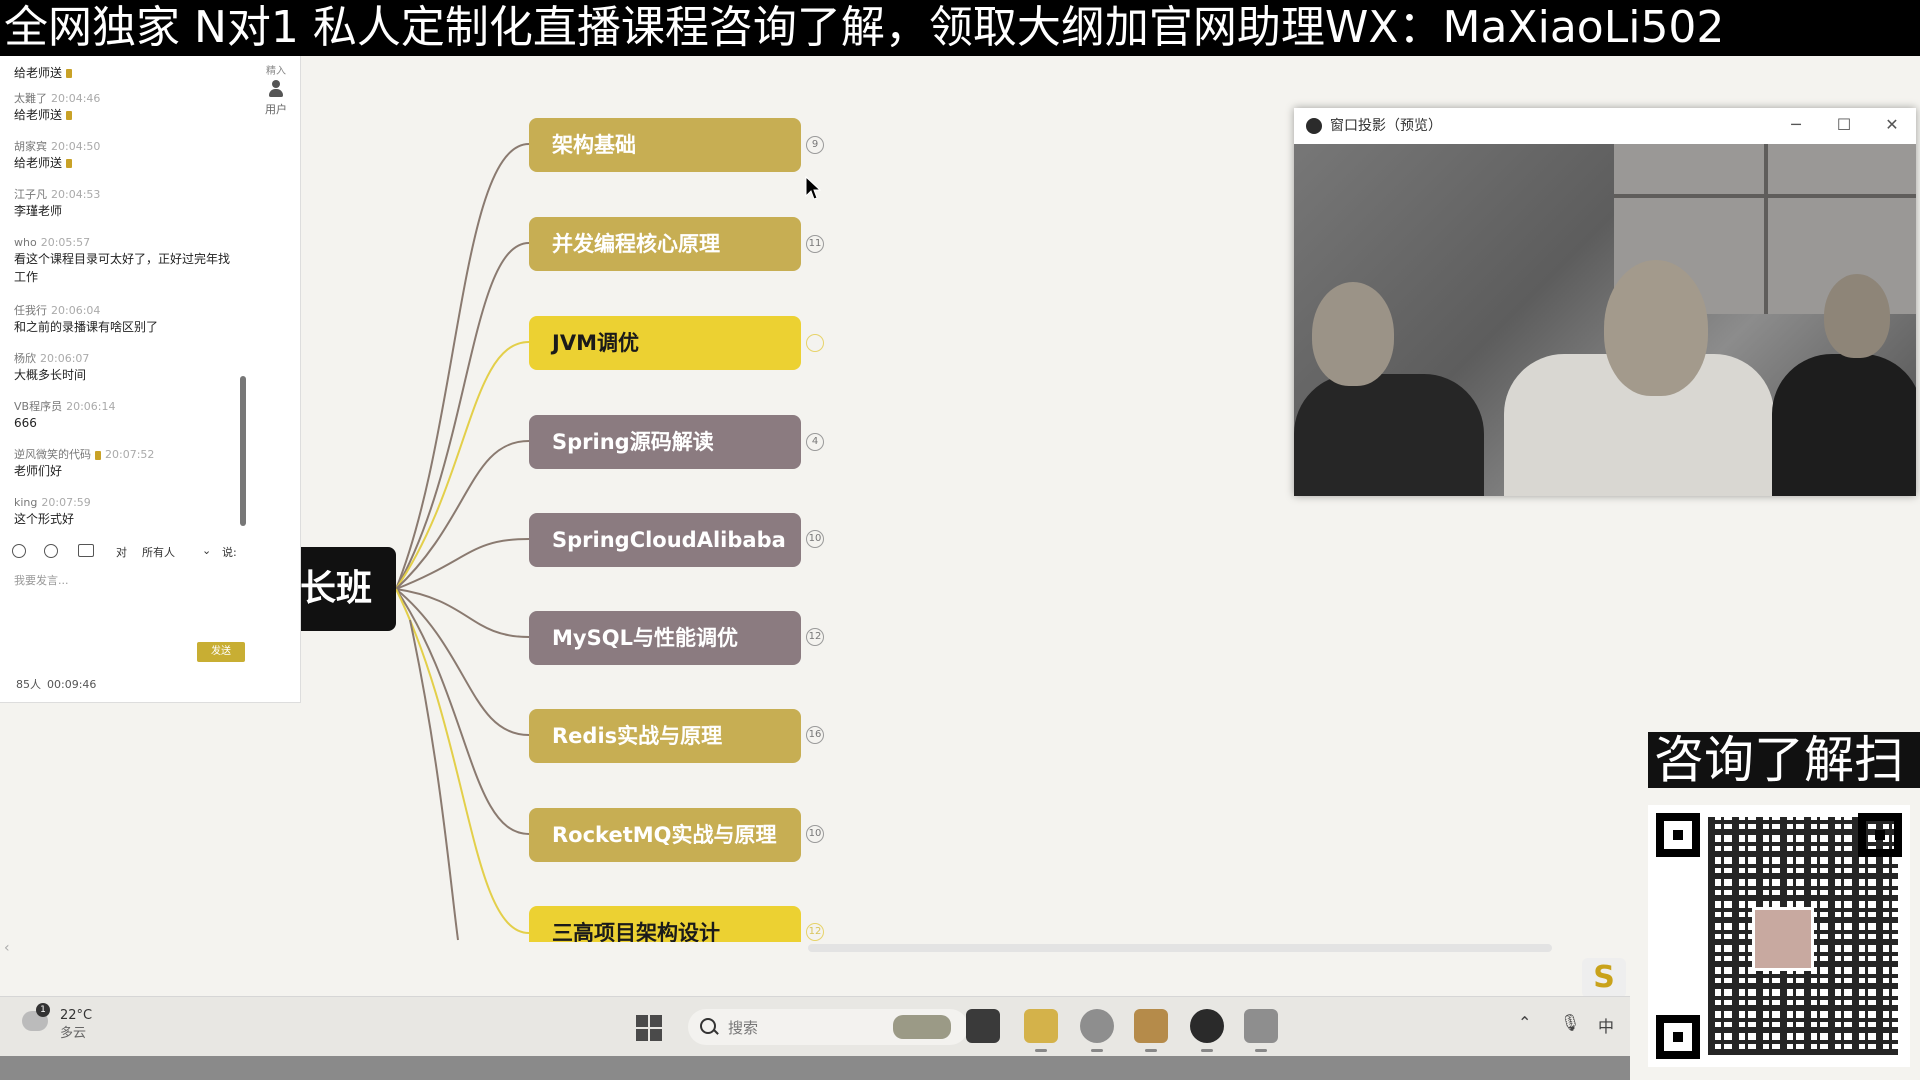 The width and height of the screenshot is (1920, 1080). I want to click on chat-message: 给老师送, so click(129, 73).